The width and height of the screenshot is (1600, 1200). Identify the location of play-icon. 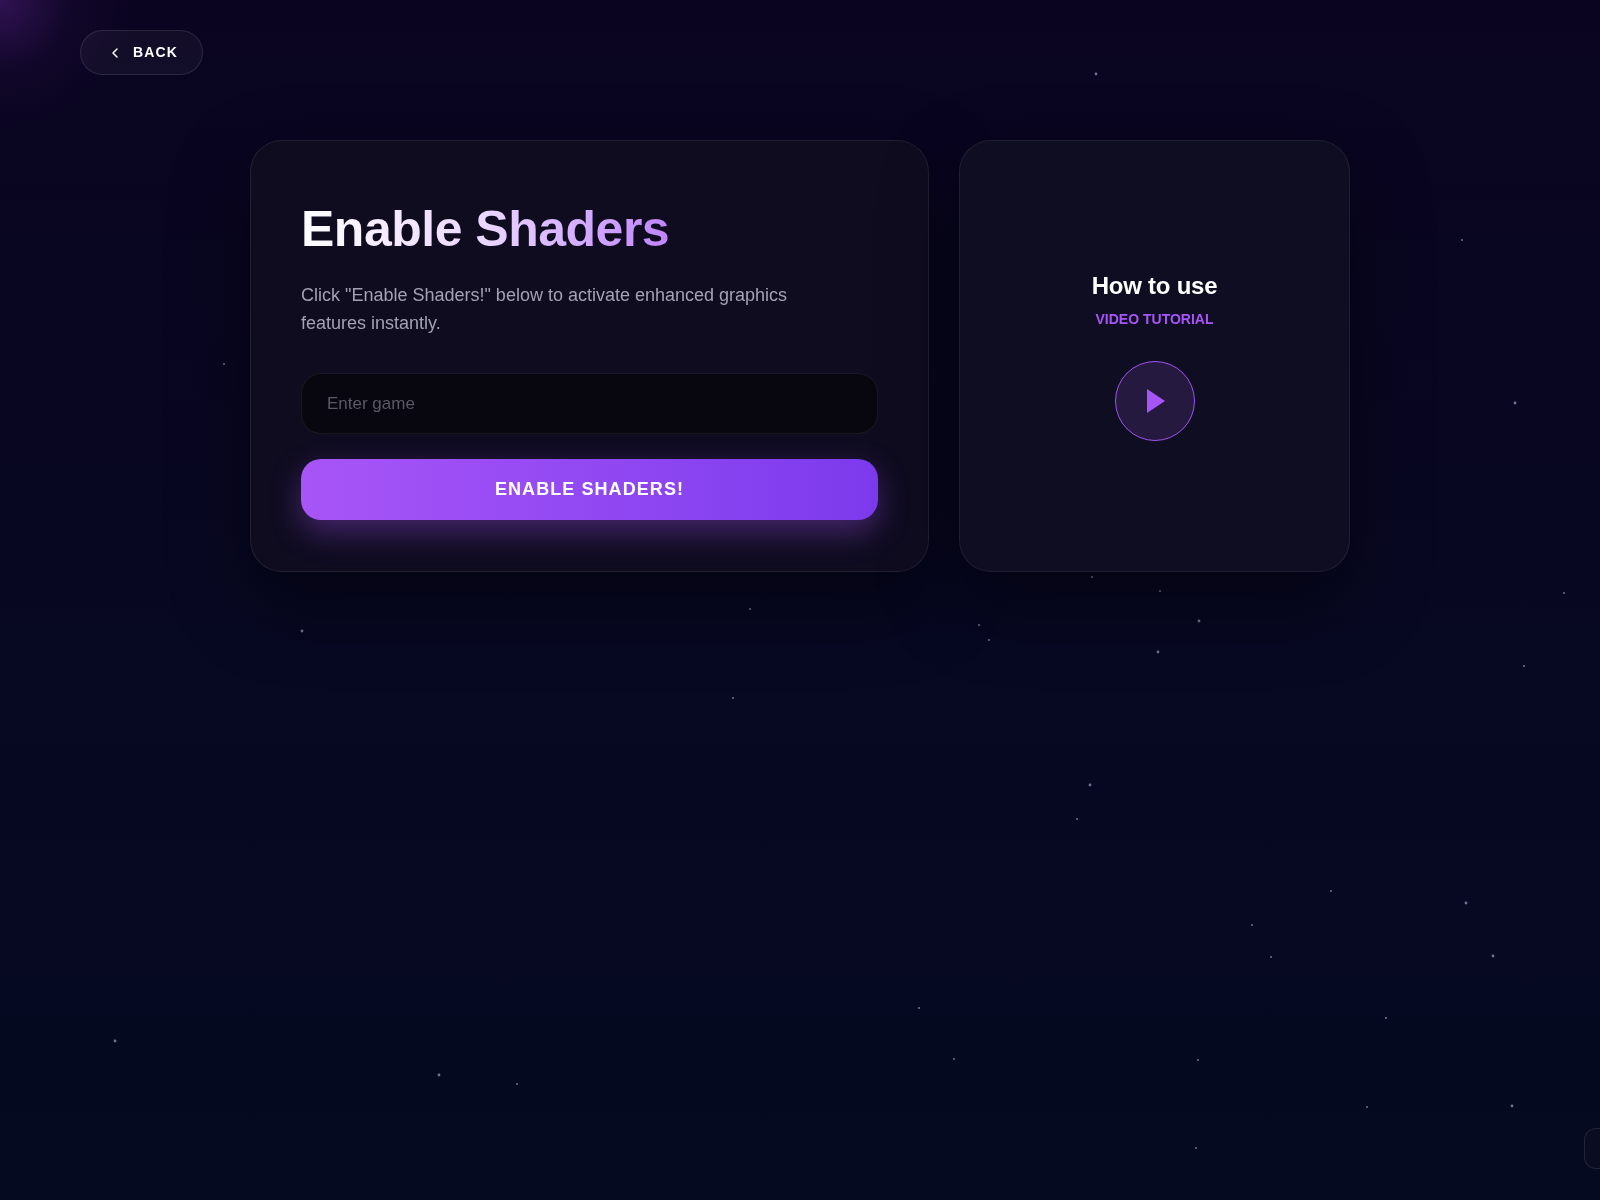
(1156, 401).